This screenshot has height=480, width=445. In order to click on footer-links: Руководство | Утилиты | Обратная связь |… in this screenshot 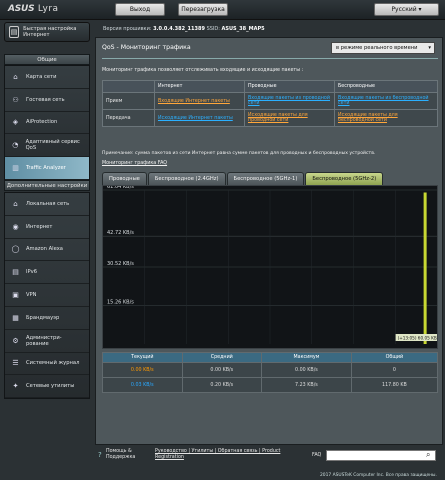, I will do `click(230, 455)`.